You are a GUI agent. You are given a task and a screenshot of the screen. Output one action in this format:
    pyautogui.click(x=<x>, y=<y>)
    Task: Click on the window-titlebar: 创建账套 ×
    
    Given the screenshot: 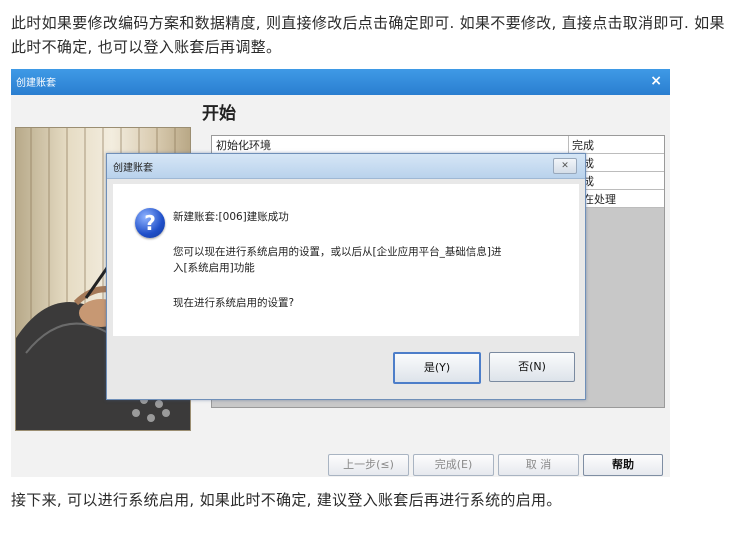 What is the action you would take?
    pyautogui.click(x=340, y=82)
    